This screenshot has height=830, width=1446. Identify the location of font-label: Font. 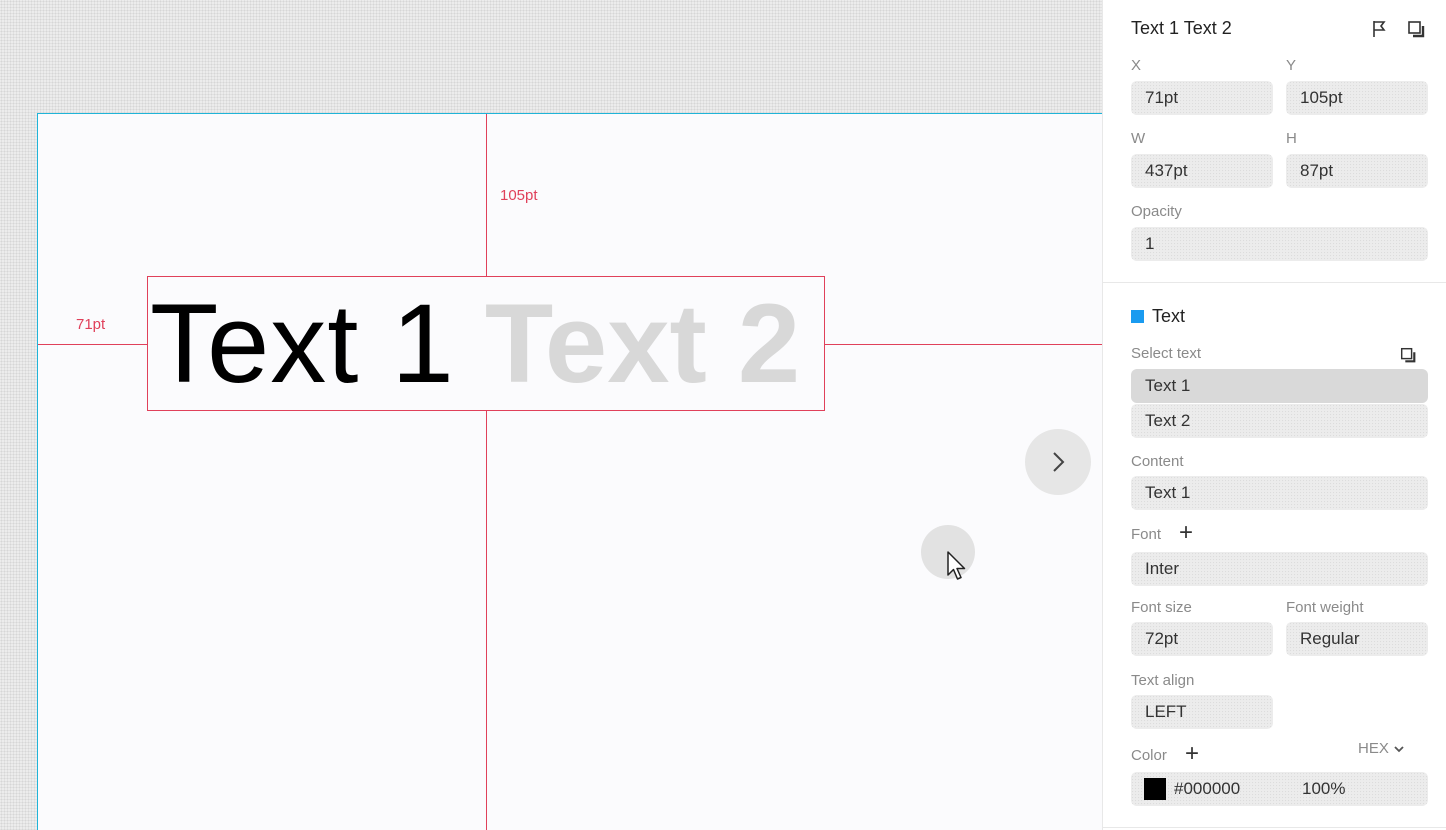
(1146, 534).